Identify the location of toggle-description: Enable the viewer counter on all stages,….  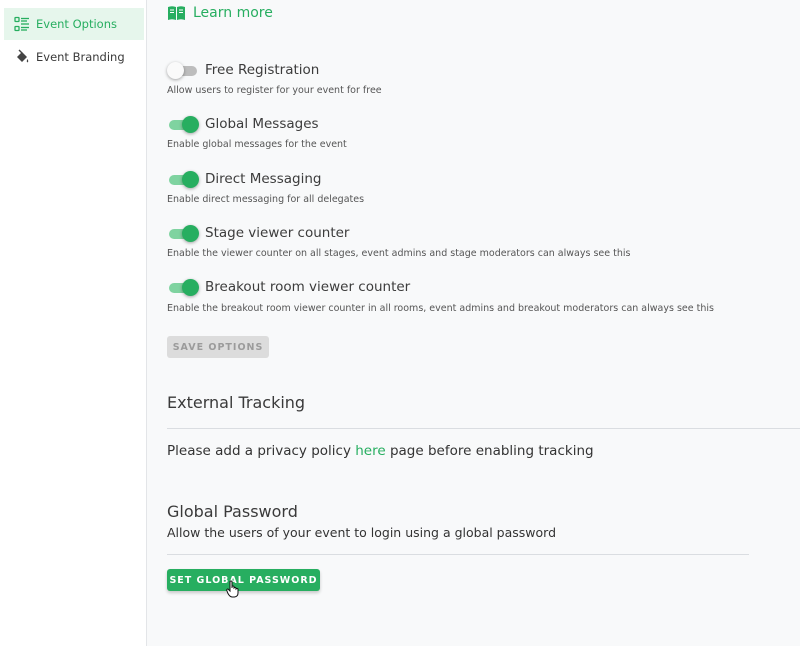
(399, 253).